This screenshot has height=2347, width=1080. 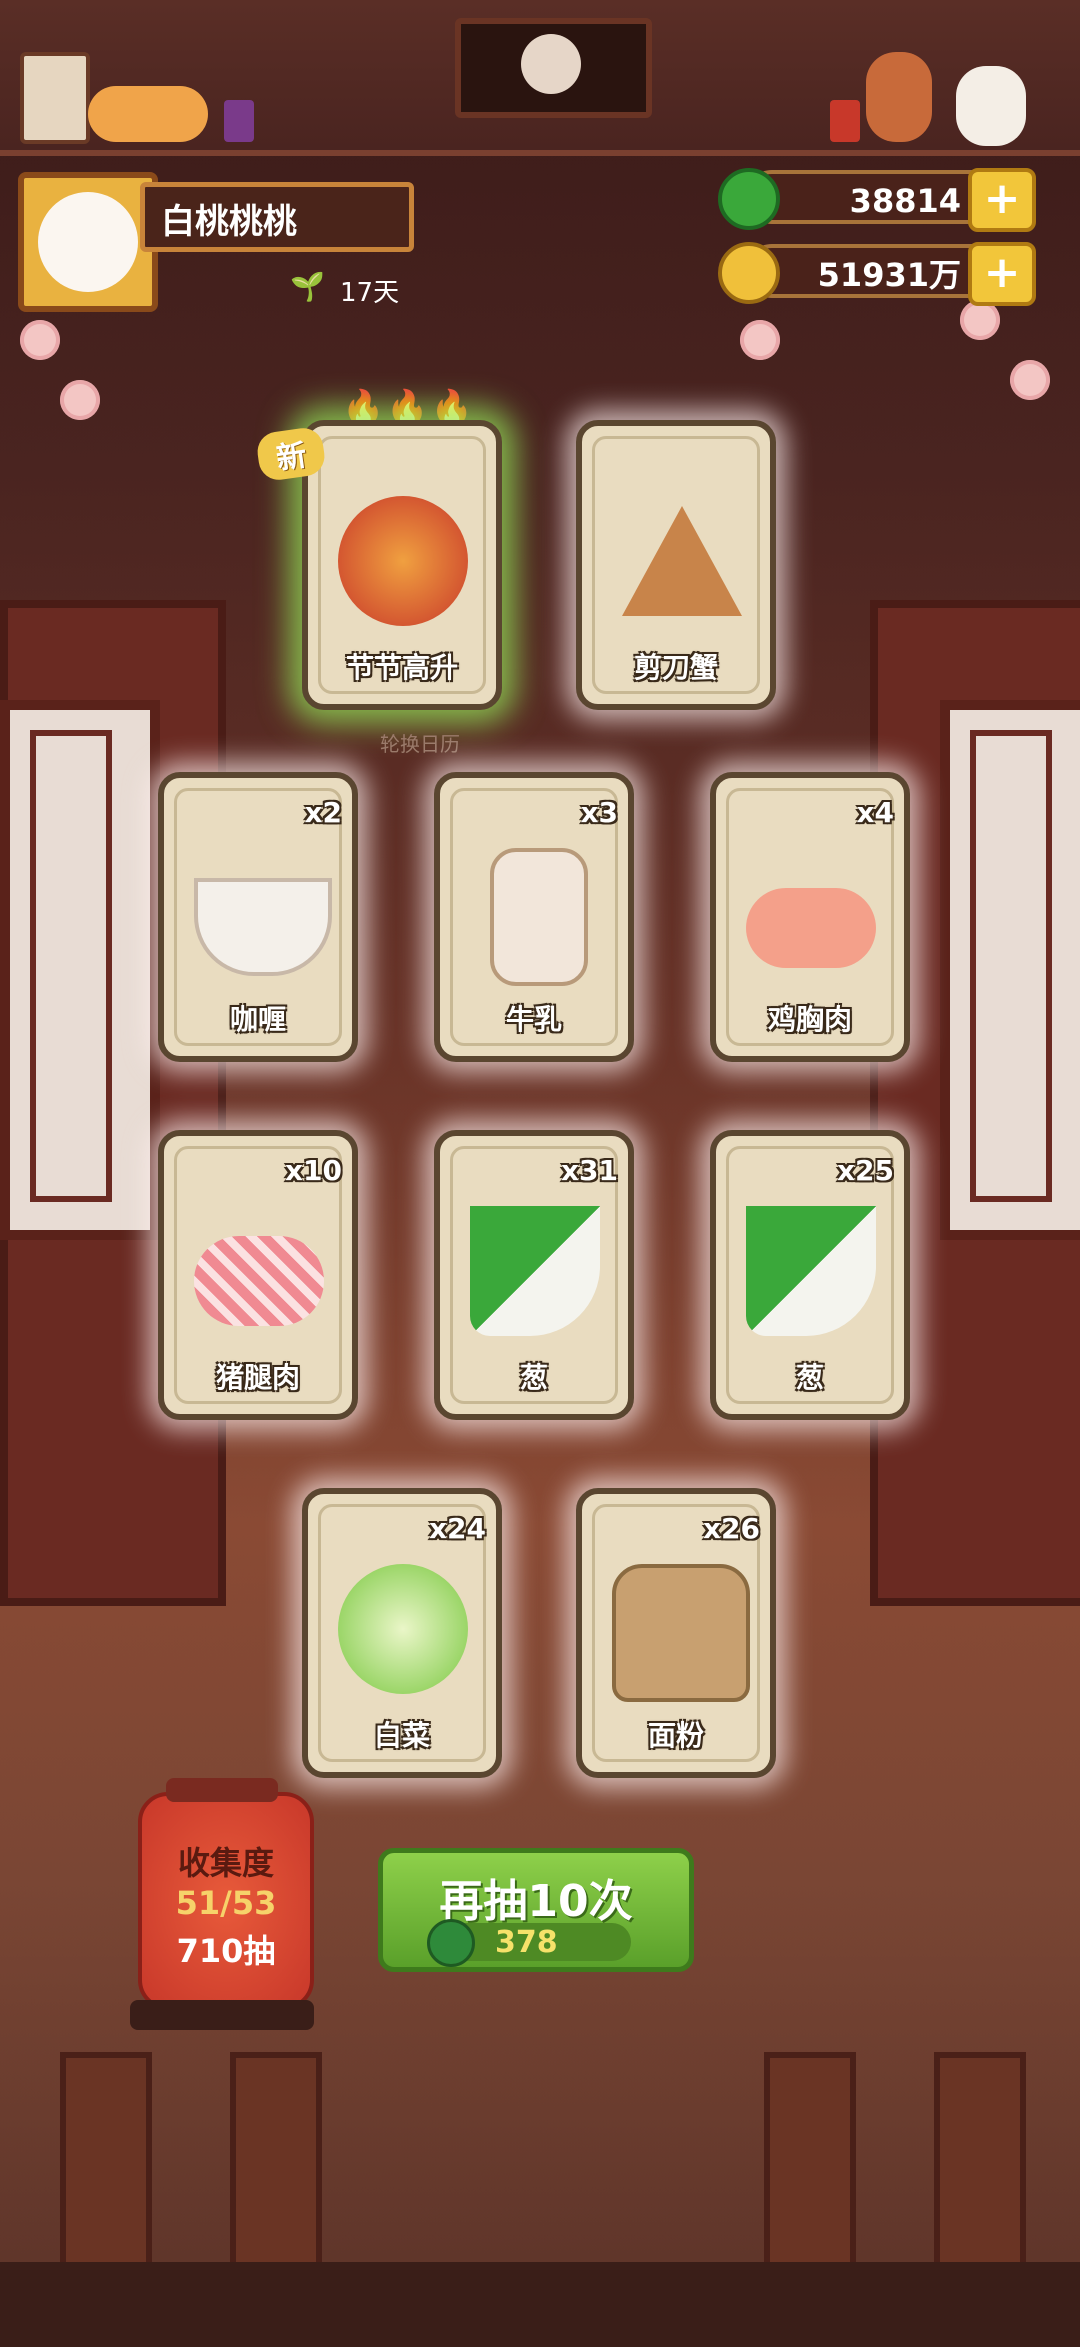 What do you see at coordinates (257, 1019) in the screenshot?
I see `card-name: 咖喱` at bounding box center [257, 1019].